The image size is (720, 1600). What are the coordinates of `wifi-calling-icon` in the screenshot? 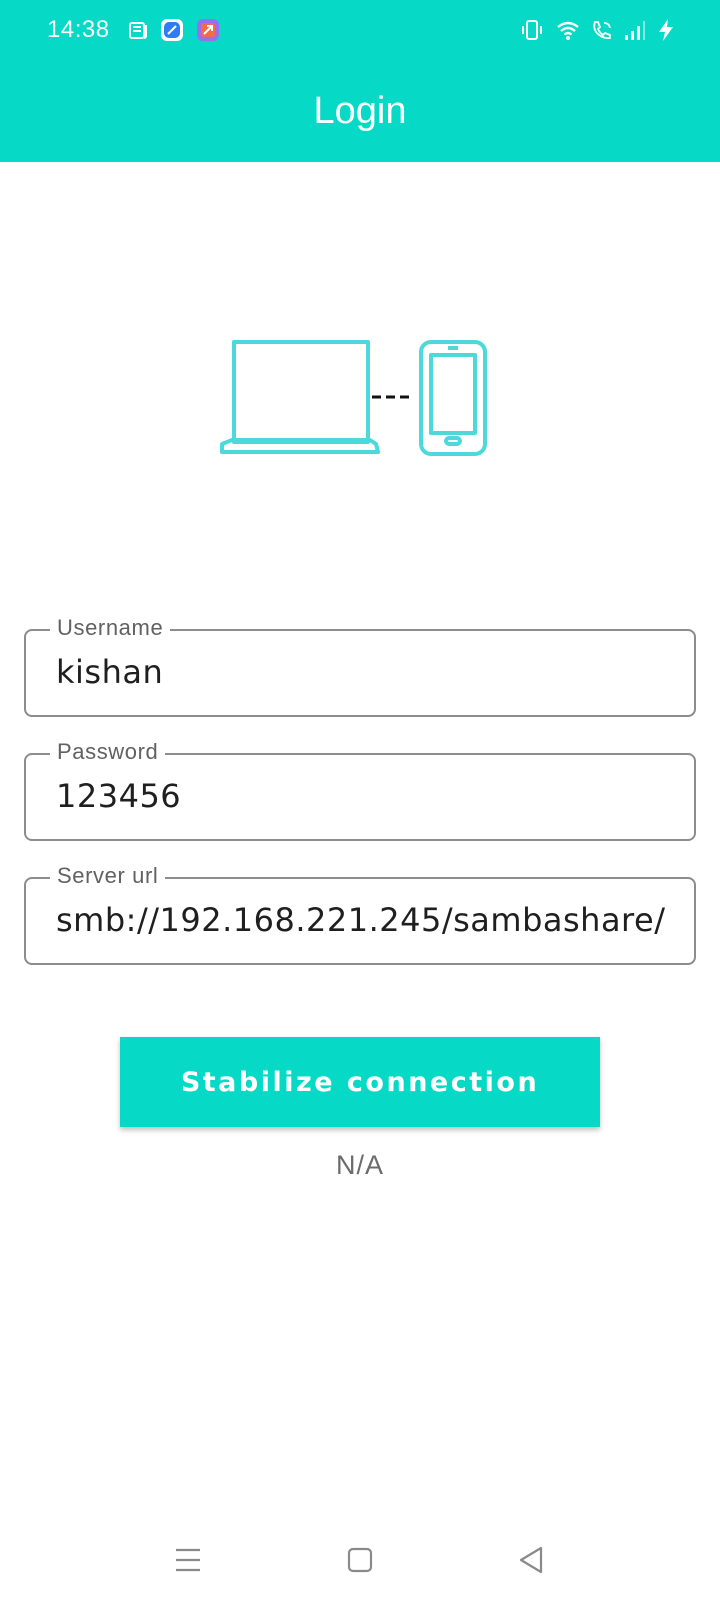 It's located at (602, 30).